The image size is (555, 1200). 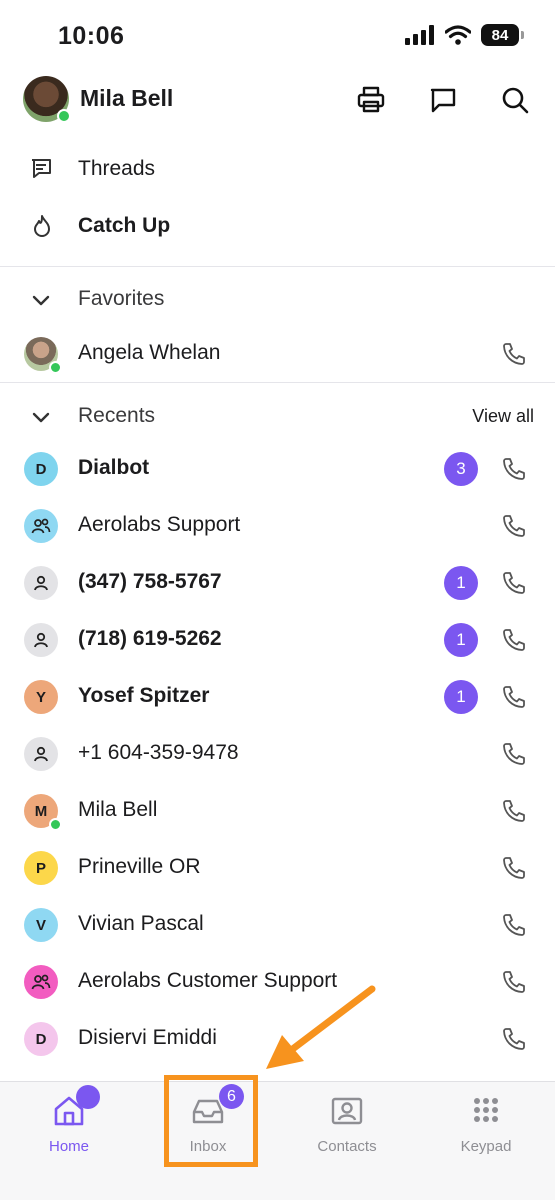 I want to click on threads-icon, so click(x=42, y=169).